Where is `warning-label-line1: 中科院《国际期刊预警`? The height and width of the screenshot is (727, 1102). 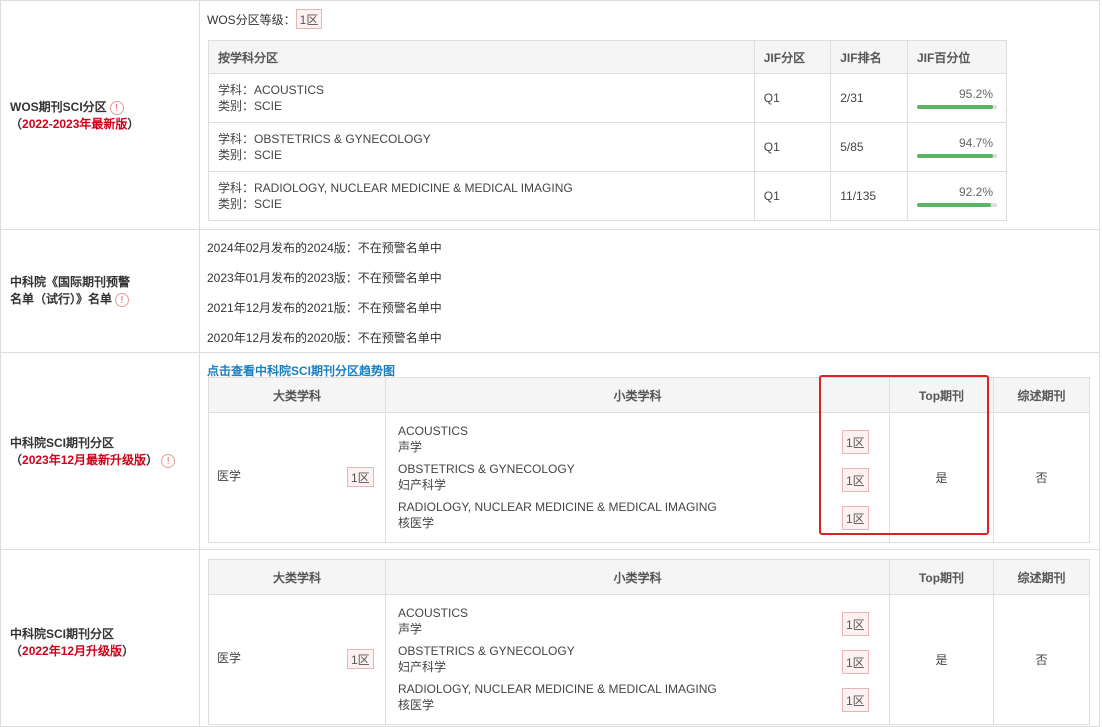
warning-label-line1: 中科院《国际期刊预警 is located at coordinates (70, 282).